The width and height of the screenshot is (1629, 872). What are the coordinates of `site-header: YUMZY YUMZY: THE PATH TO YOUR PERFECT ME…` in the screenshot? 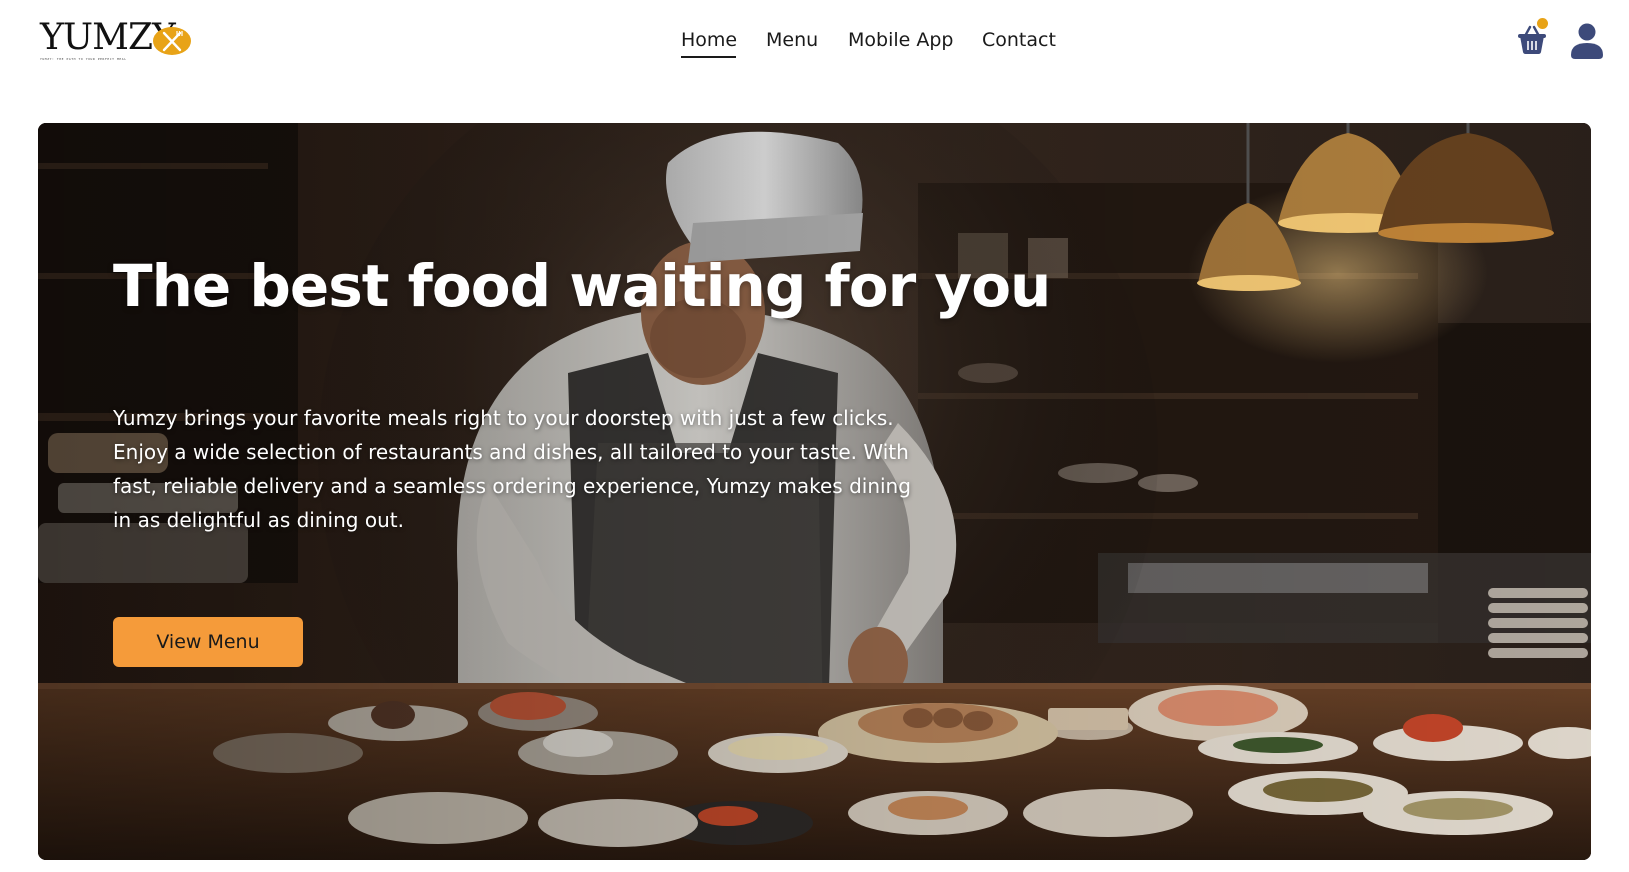 It's located at (814, 45).